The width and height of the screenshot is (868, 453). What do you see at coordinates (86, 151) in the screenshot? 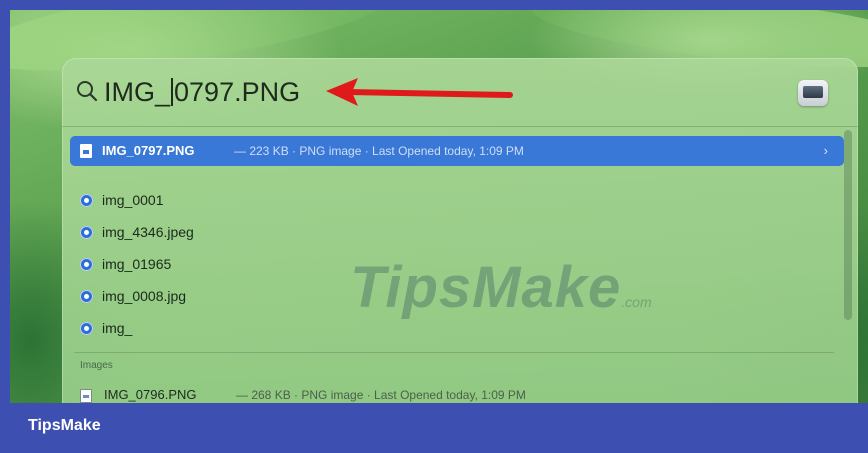
I see `document-icon` at bounding box center [86, 151].